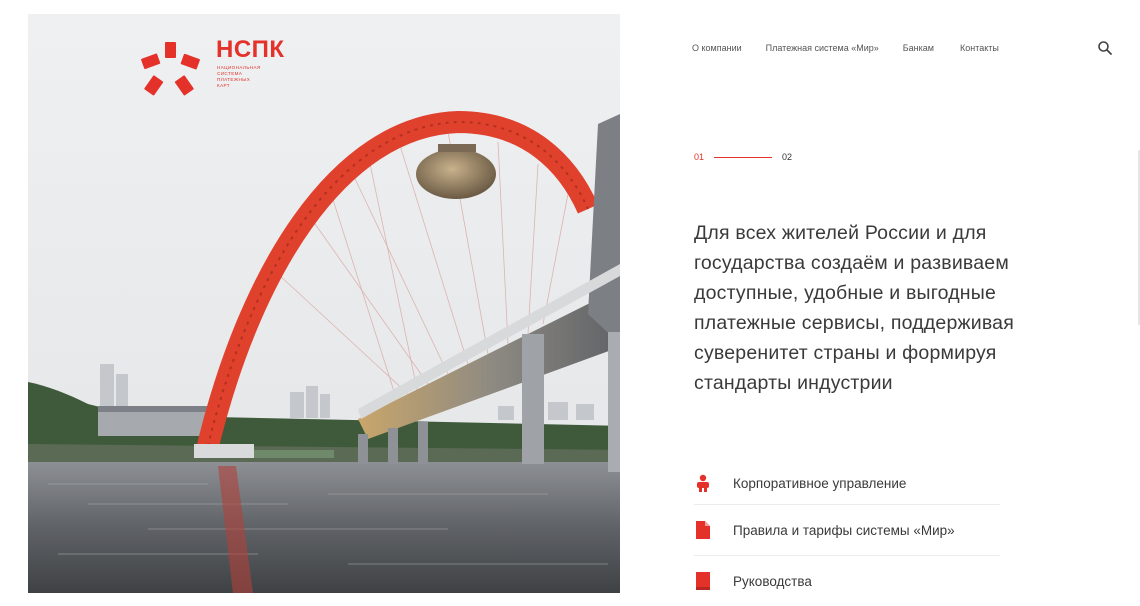 This screenshot has width=1140, height=606. What do you see at coordinates (170, 69) in the screenshot?
I see `nspk-logo-icon` at bounding box center [170, 69].